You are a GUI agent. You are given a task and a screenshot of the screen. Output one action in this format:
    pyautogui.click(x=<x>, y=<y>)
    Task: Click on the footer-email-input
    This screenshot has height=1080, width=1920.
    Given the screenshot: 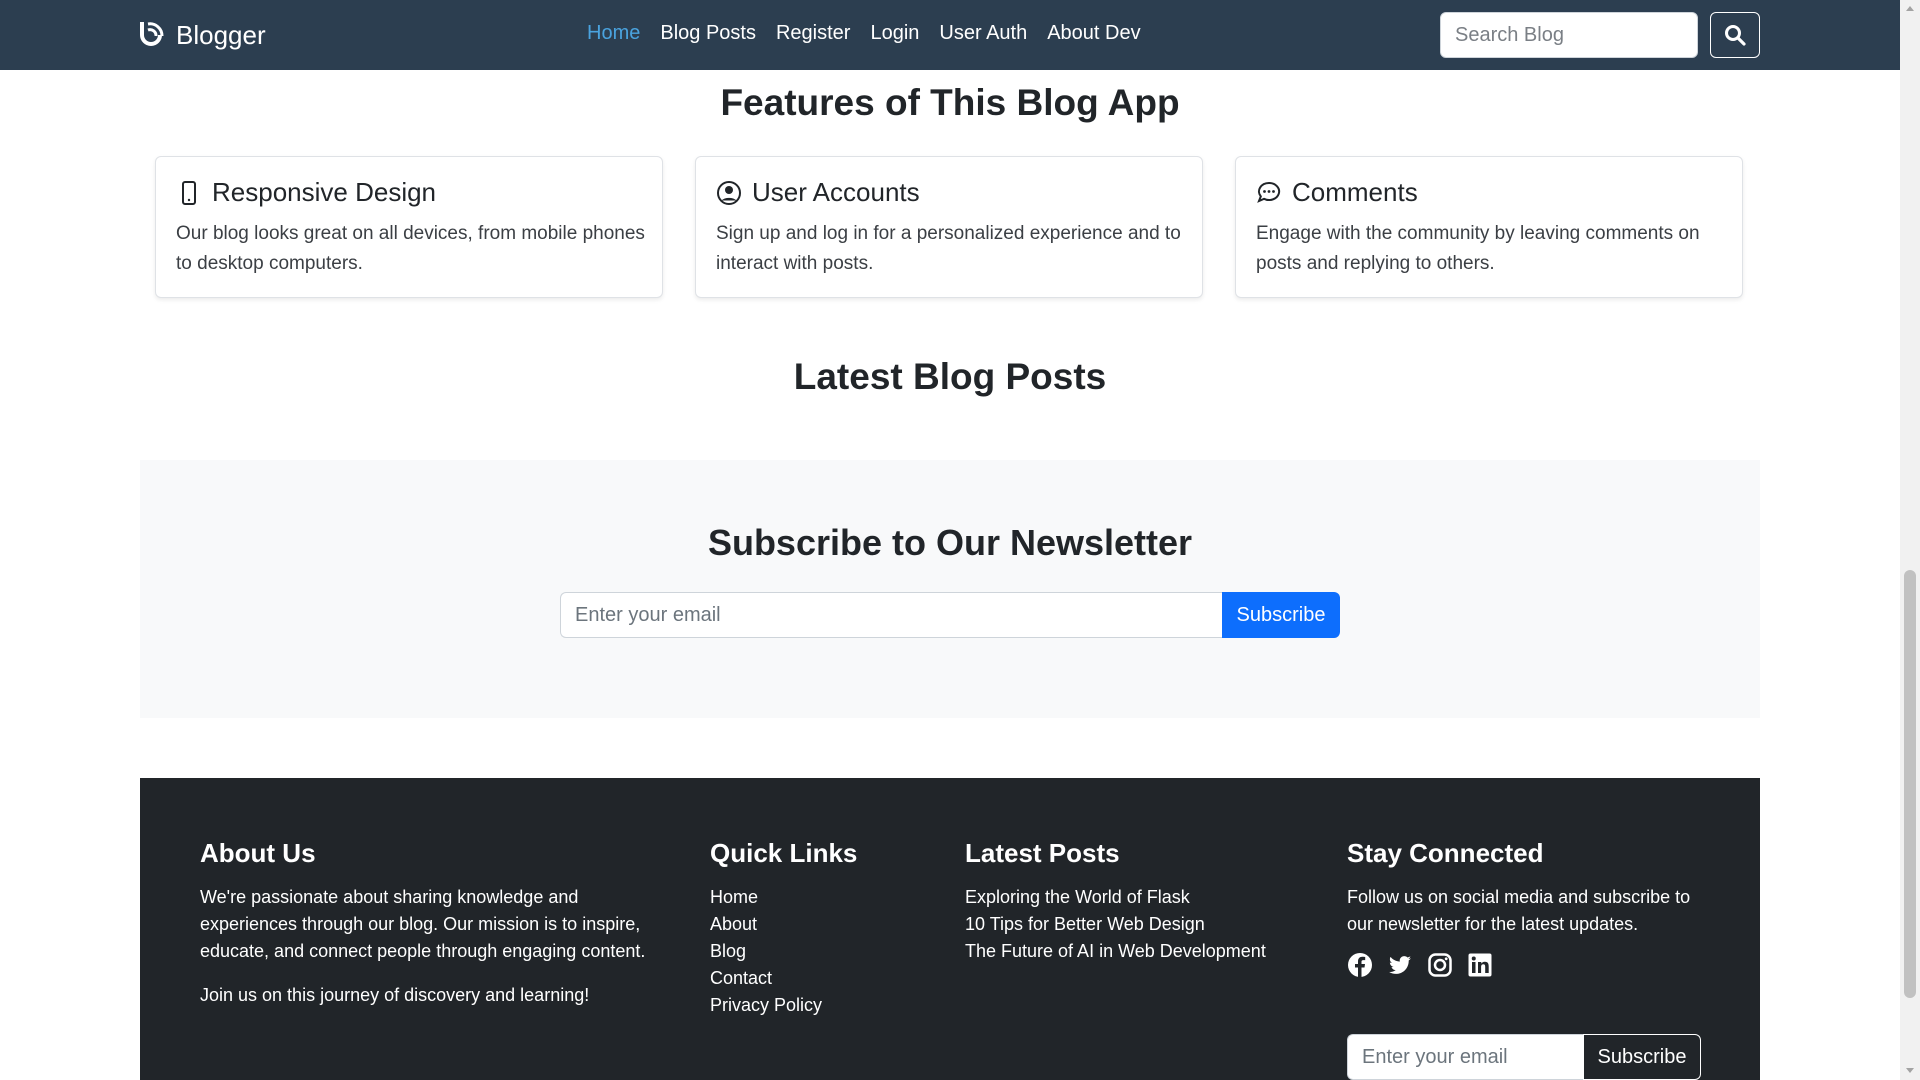 What is the action you would take?
    pyautogui.click(x=1465, y=1057)
    